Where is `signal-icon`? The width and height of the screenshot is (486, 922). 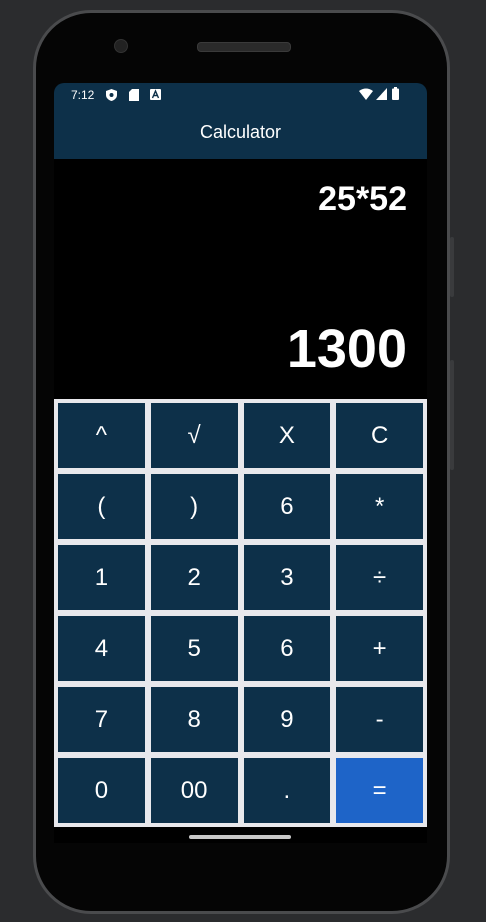 signal-icon is located at coordinates (381, 95).